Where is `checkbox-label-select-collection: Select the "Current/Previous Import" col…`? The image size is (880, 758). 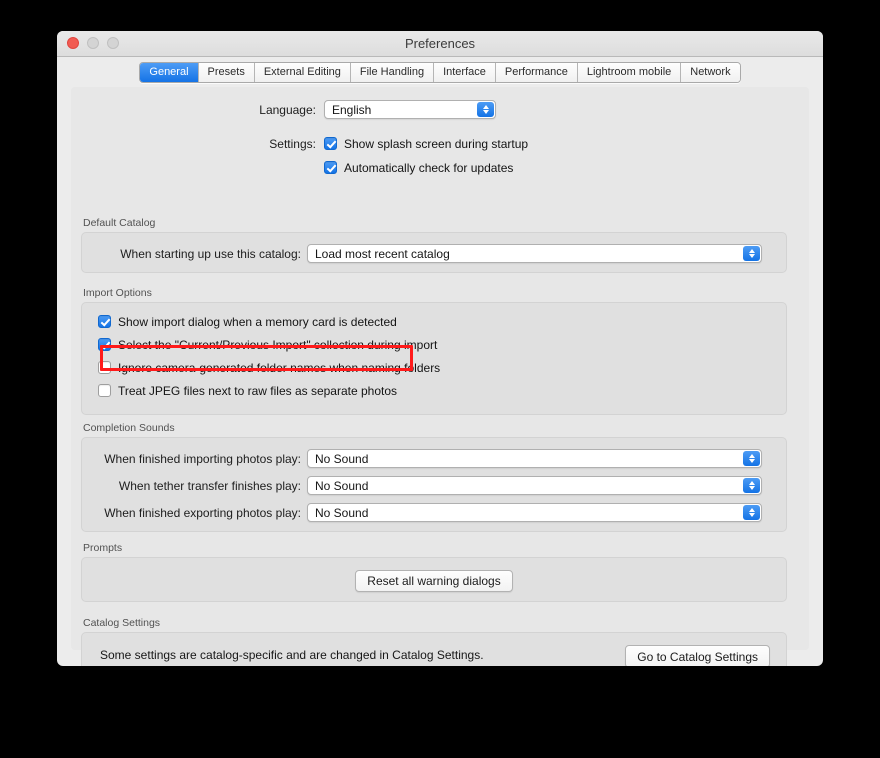
checkbox-label-select-collection: Select the "Current/Previous Import" col… is located at coordinates (278, 344).